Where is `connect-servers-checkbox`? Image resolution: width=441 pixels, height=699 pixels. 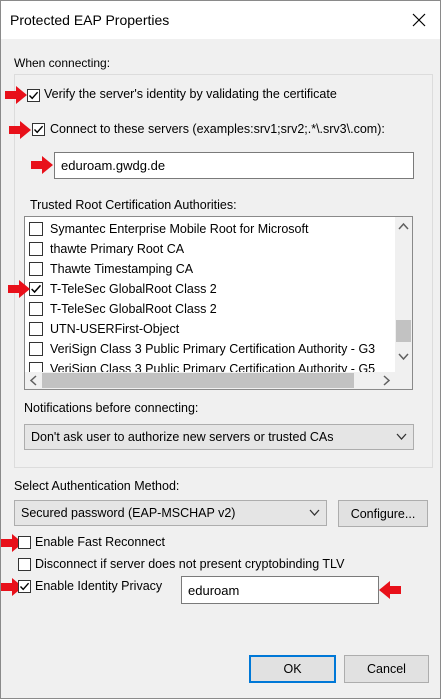
connect-servers-checkbox is located at coordinates (38, 129).